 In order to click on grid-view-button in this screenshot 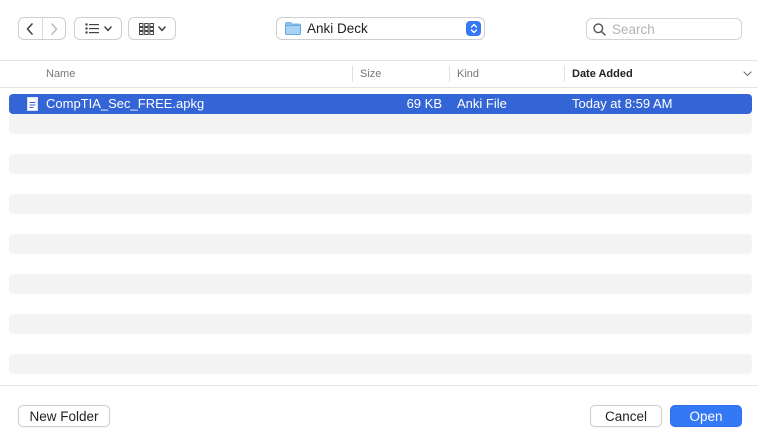, I will do `click(152, 28)`.